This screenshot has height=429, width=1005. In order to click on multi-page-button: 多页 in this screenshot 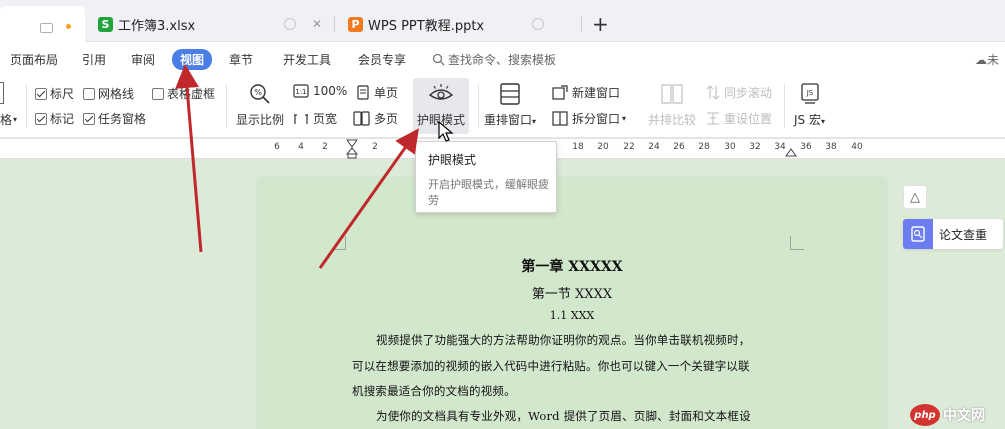, I will do `click(375, 118)`.